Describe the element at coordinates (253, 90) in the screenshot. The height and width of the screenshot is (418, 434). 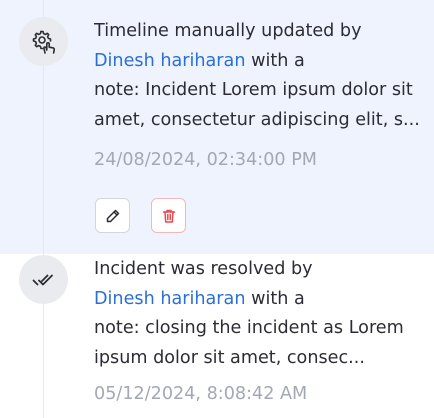
I see `entry-note-line: note: Incident Lorem ipsum dolor sit` at that location.